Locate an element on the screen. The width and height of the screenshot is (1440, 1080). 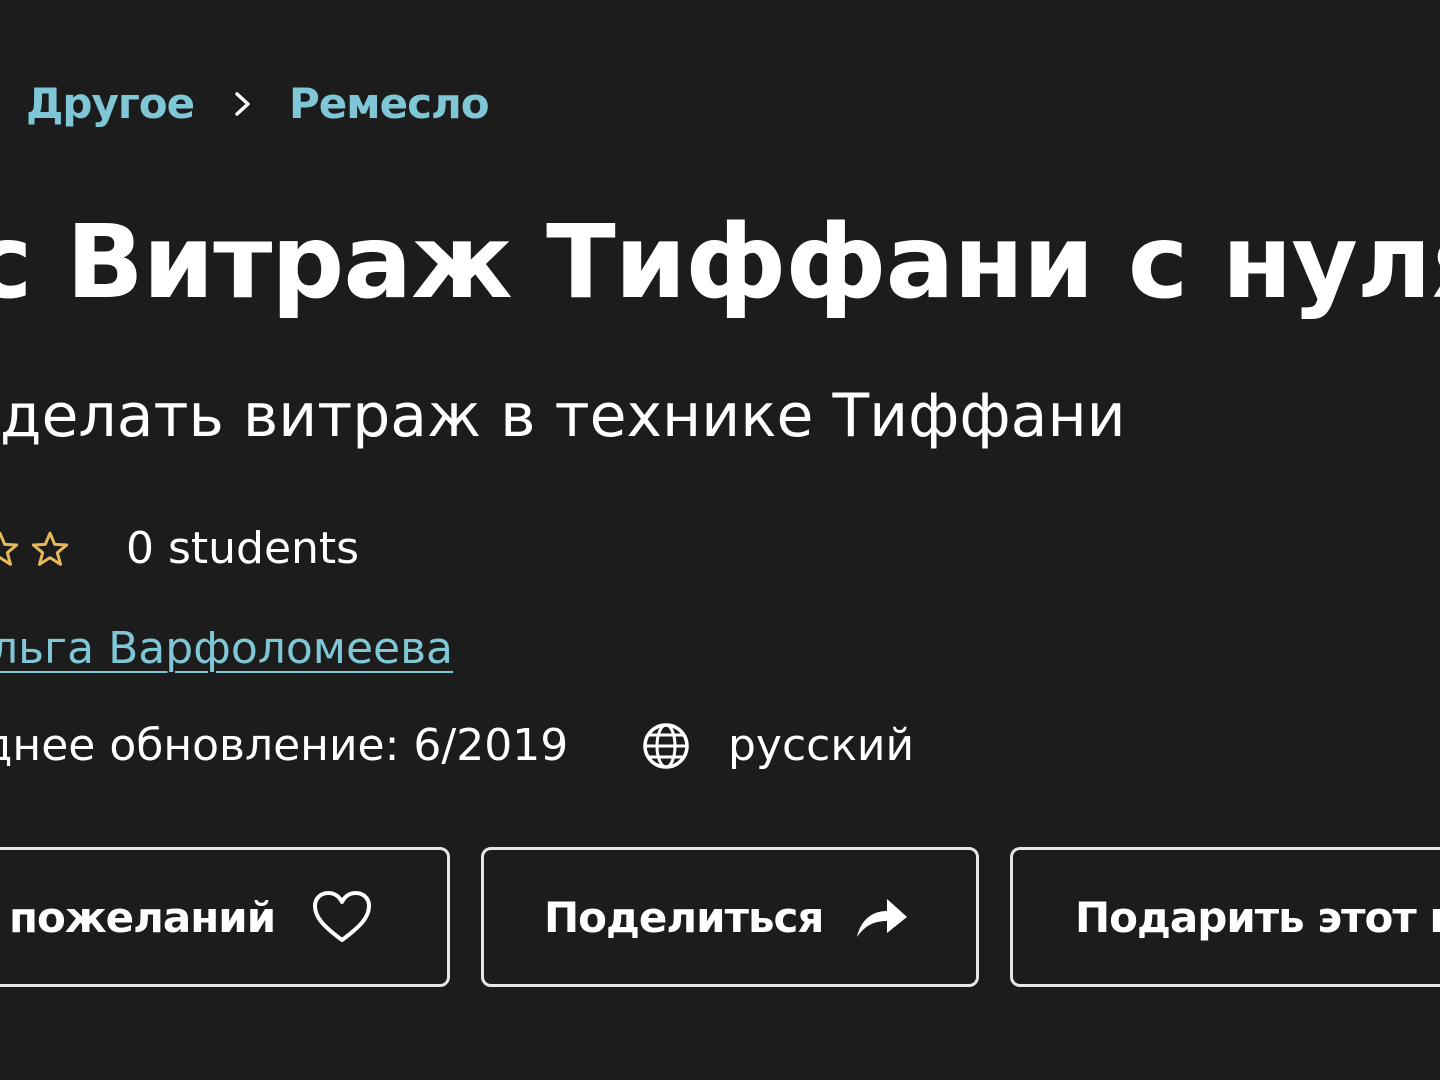
course-subtitle: делать витраж в технике Тиффани is located at coordinates (563, 416).